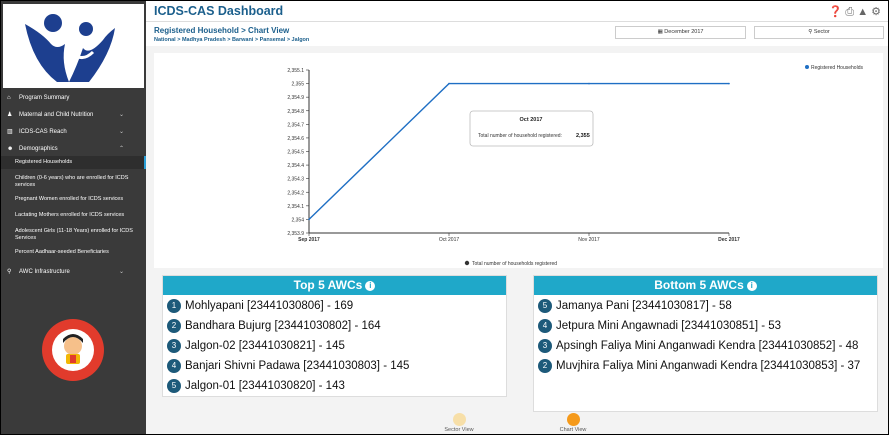  I want to click on chart-icon: ▥, so click(10, 132).